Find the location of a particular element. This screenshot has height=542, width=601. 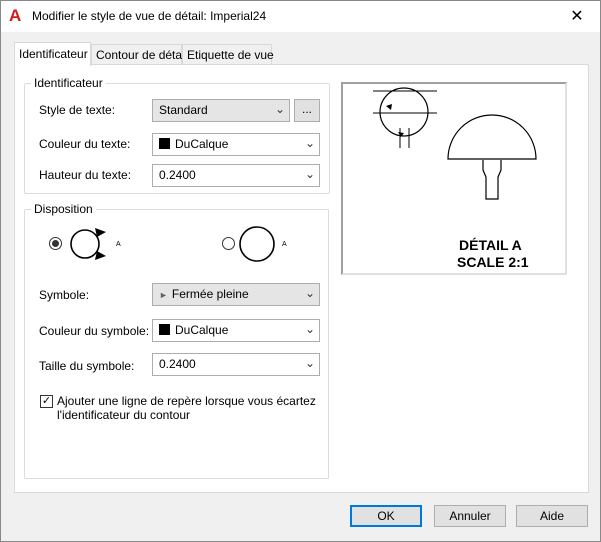

tab-contour-de-detail: Contour de détail is located at coordinates (139, 54).